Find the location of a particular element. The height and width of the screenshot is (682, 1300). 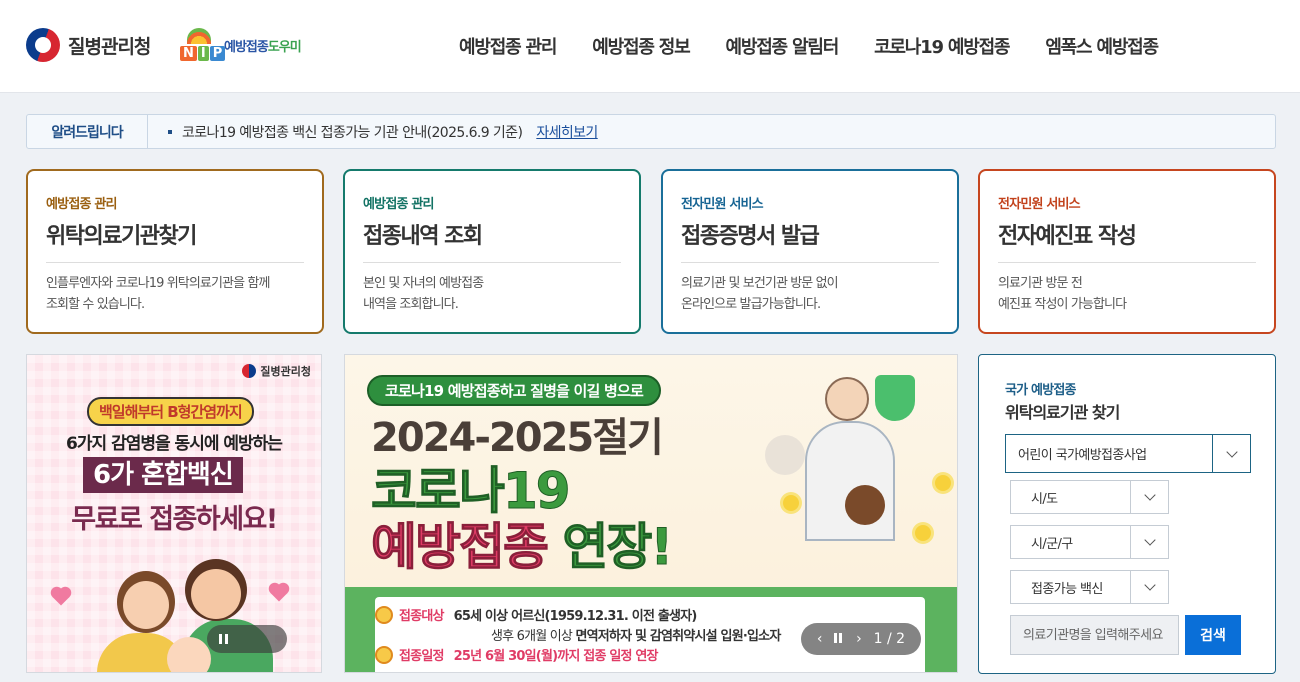

nav-mpox-vaccination: 엠폭스 예방접종 is located at coordinates (1102, 46).